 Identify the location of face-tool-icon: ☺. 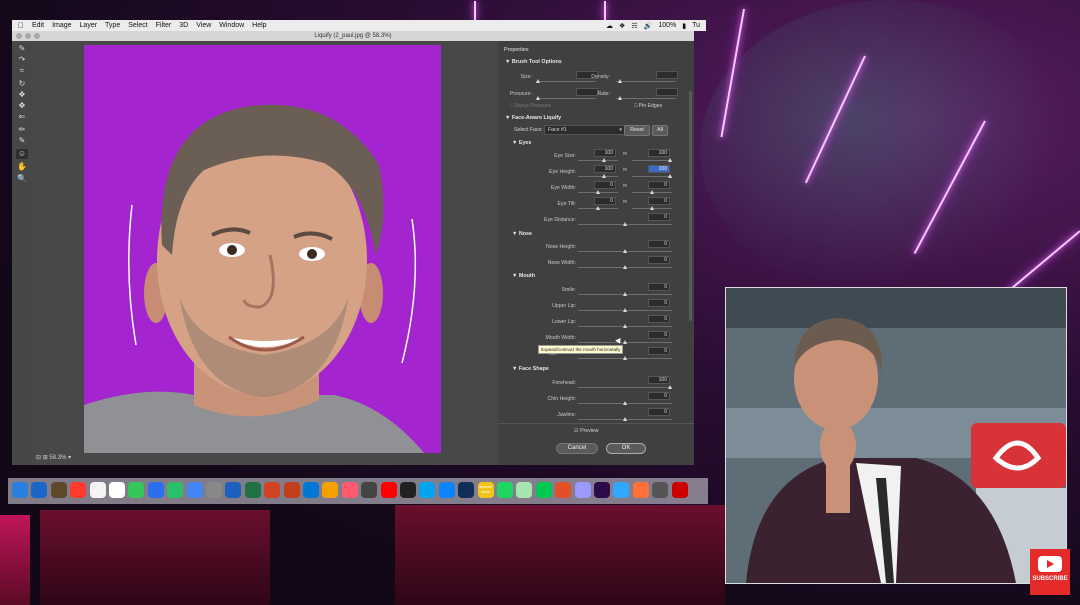
(22, 154).